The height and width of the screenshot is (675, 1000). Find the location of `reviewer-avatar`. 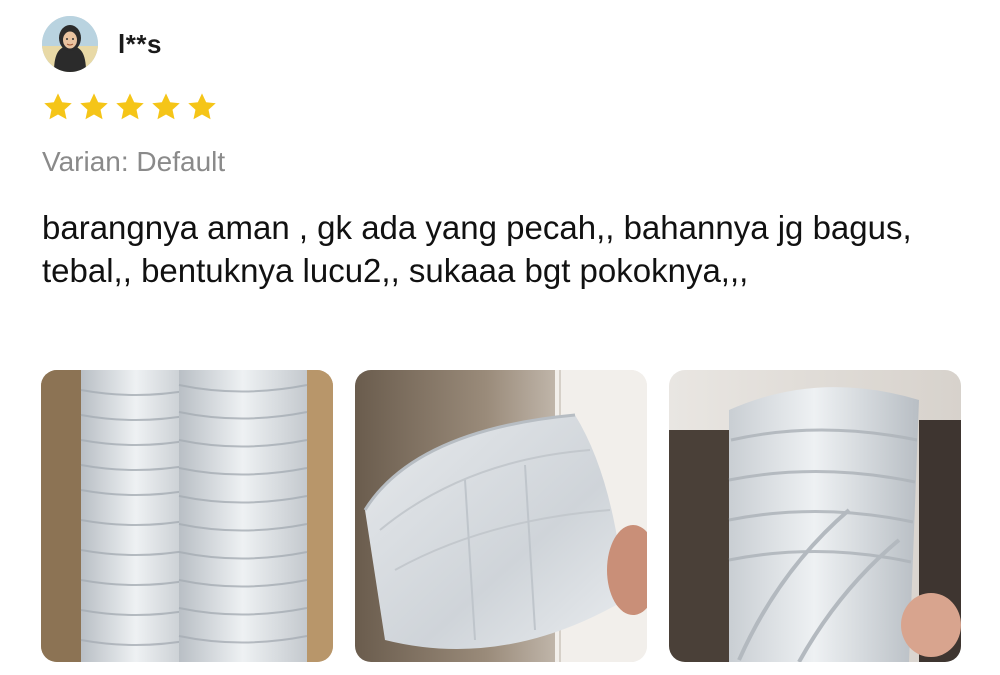

reviewer-avatar is located at coordinates (70, 44).